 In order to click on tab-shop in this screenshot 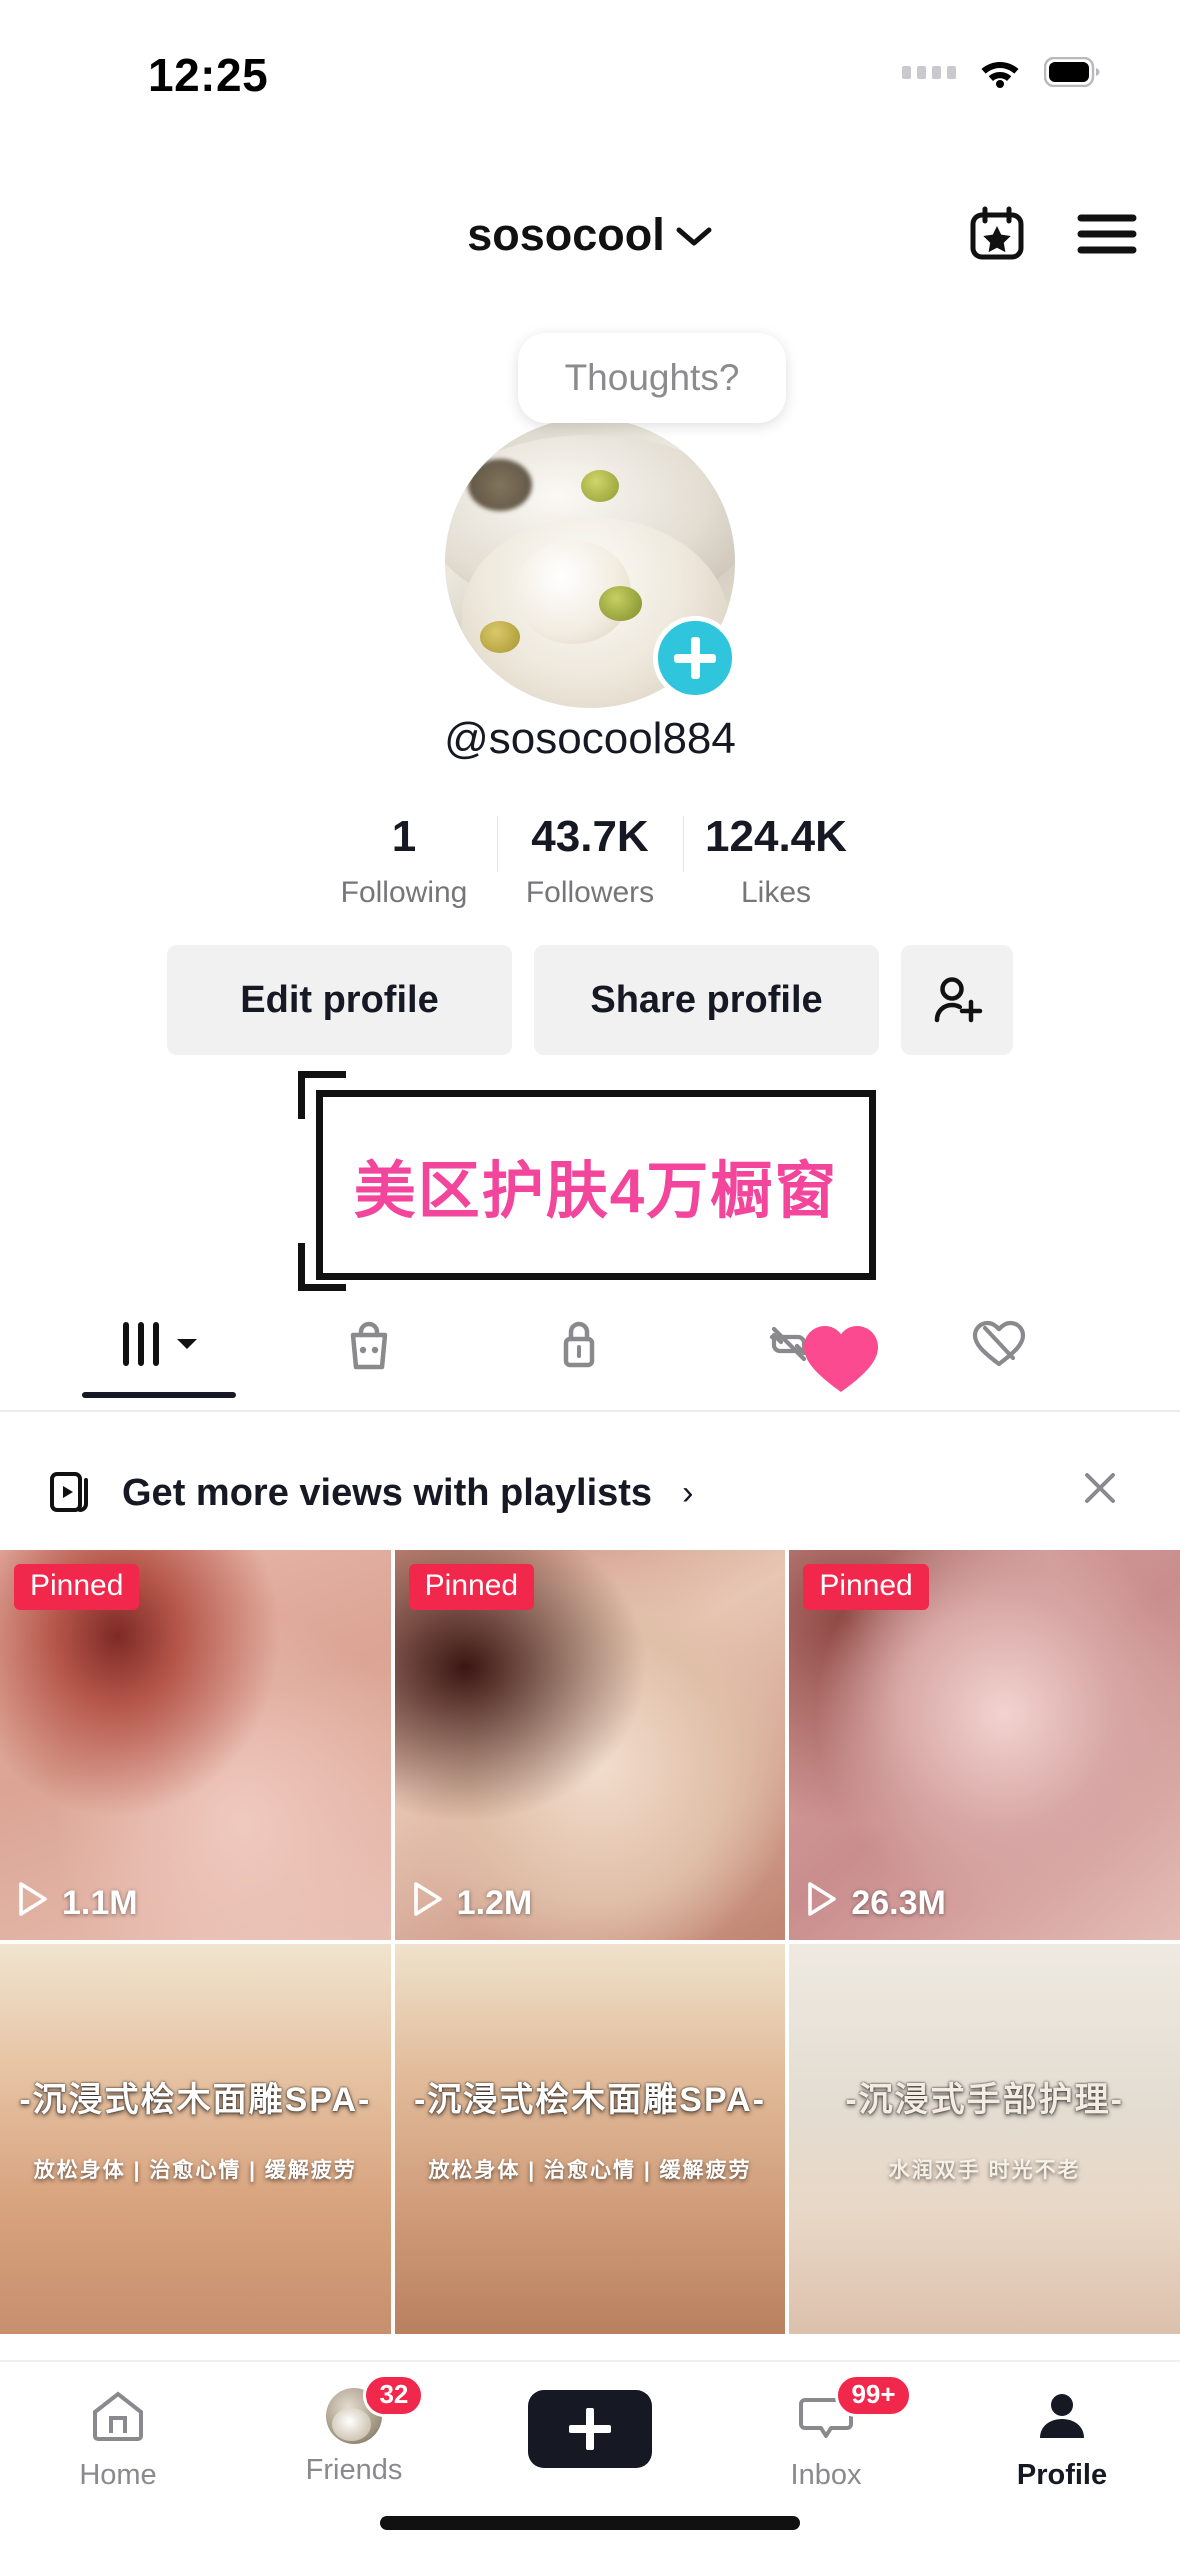, I will do `click(369, 1346)`.